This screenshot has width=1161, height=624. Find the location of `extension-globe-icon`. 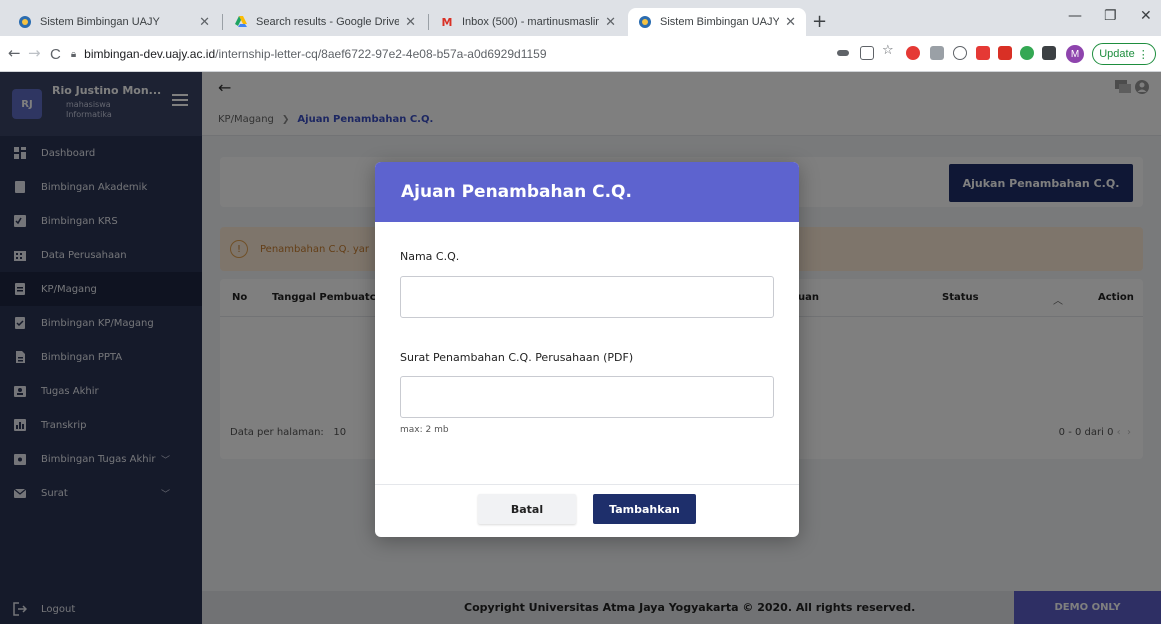

extension-globe-icon is located at coordinates (1027, 53).